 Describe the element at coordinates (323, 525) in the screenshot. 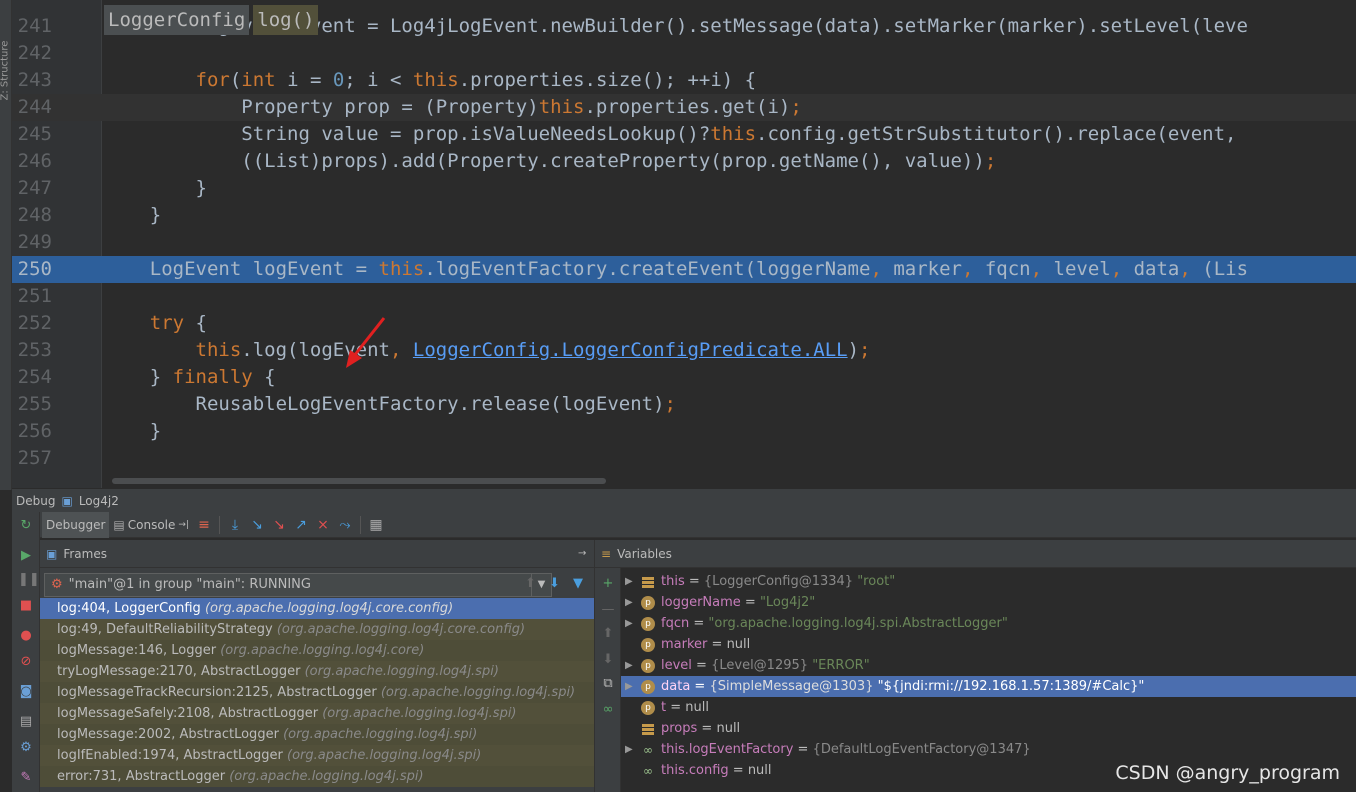

I see `drop-frame-icon: ⨯` at that location.